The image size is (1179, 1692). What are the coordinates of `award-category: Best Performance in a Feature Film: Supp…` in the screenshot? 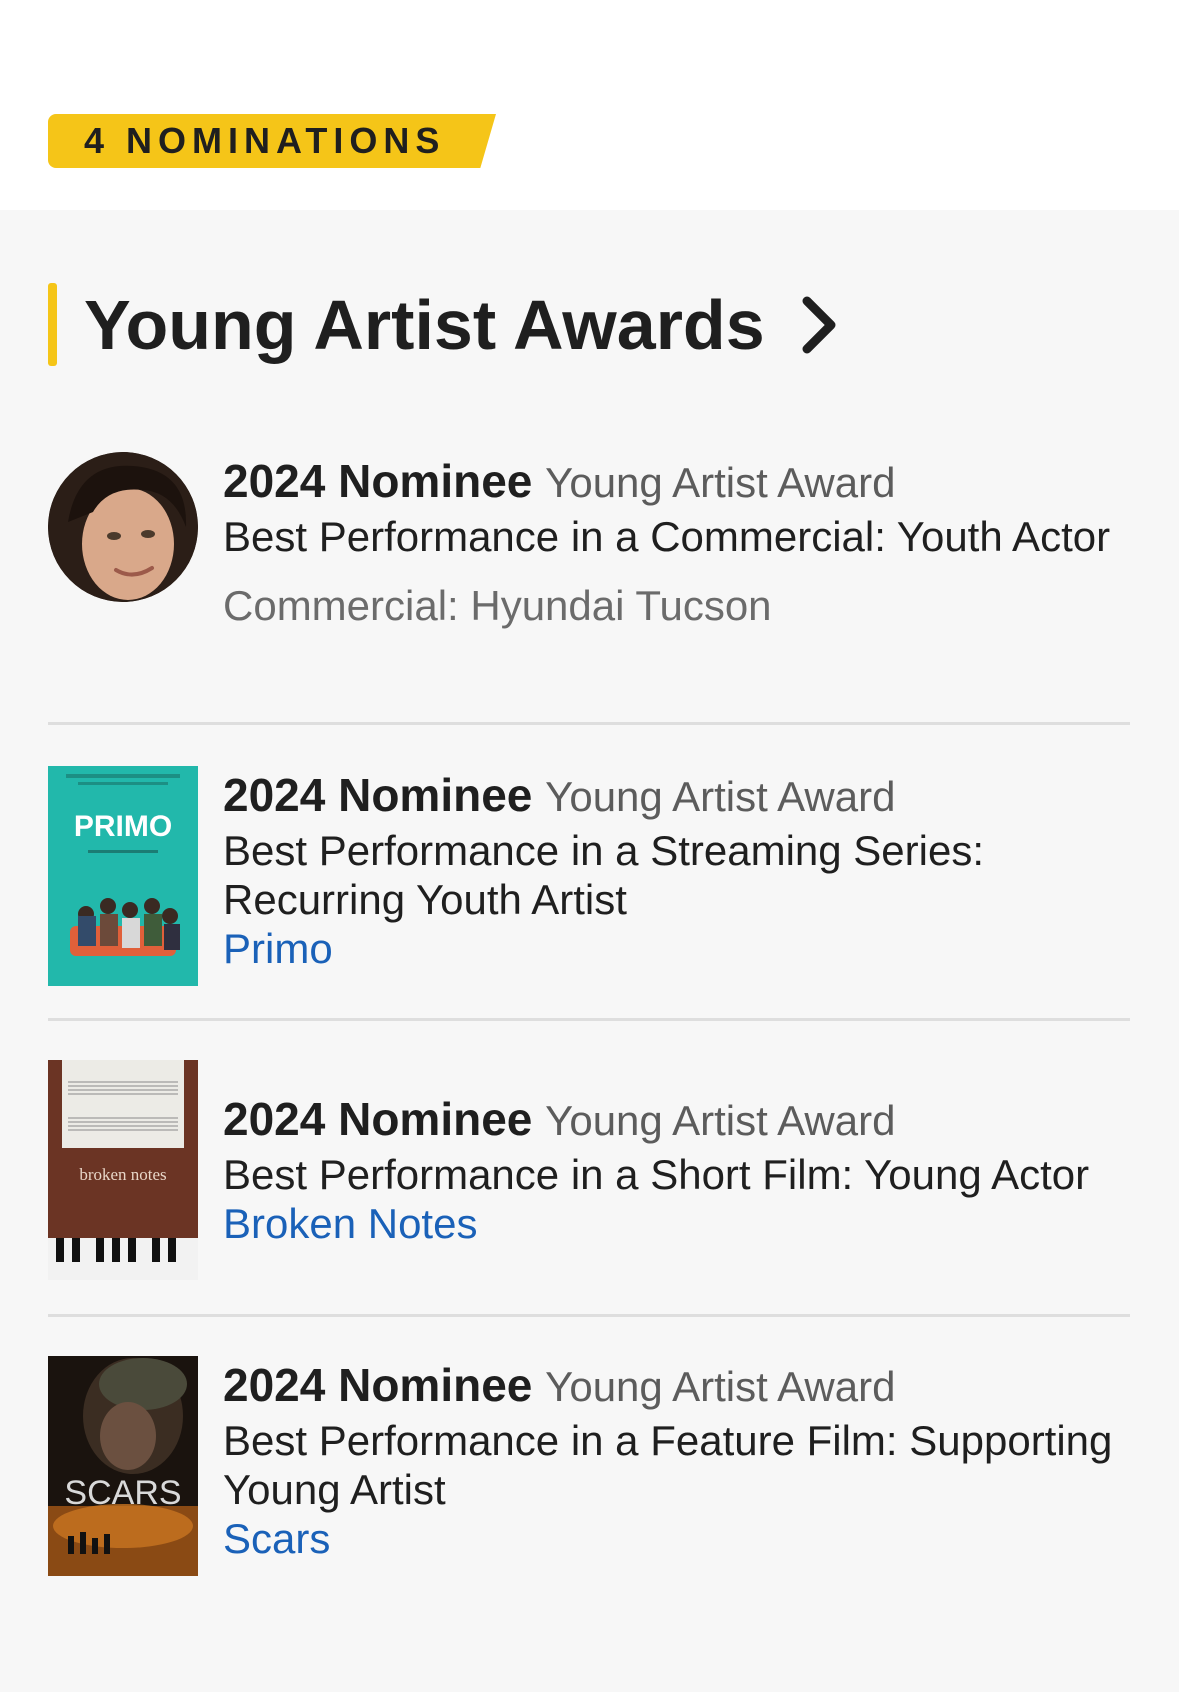 It's located at (668, 1465).